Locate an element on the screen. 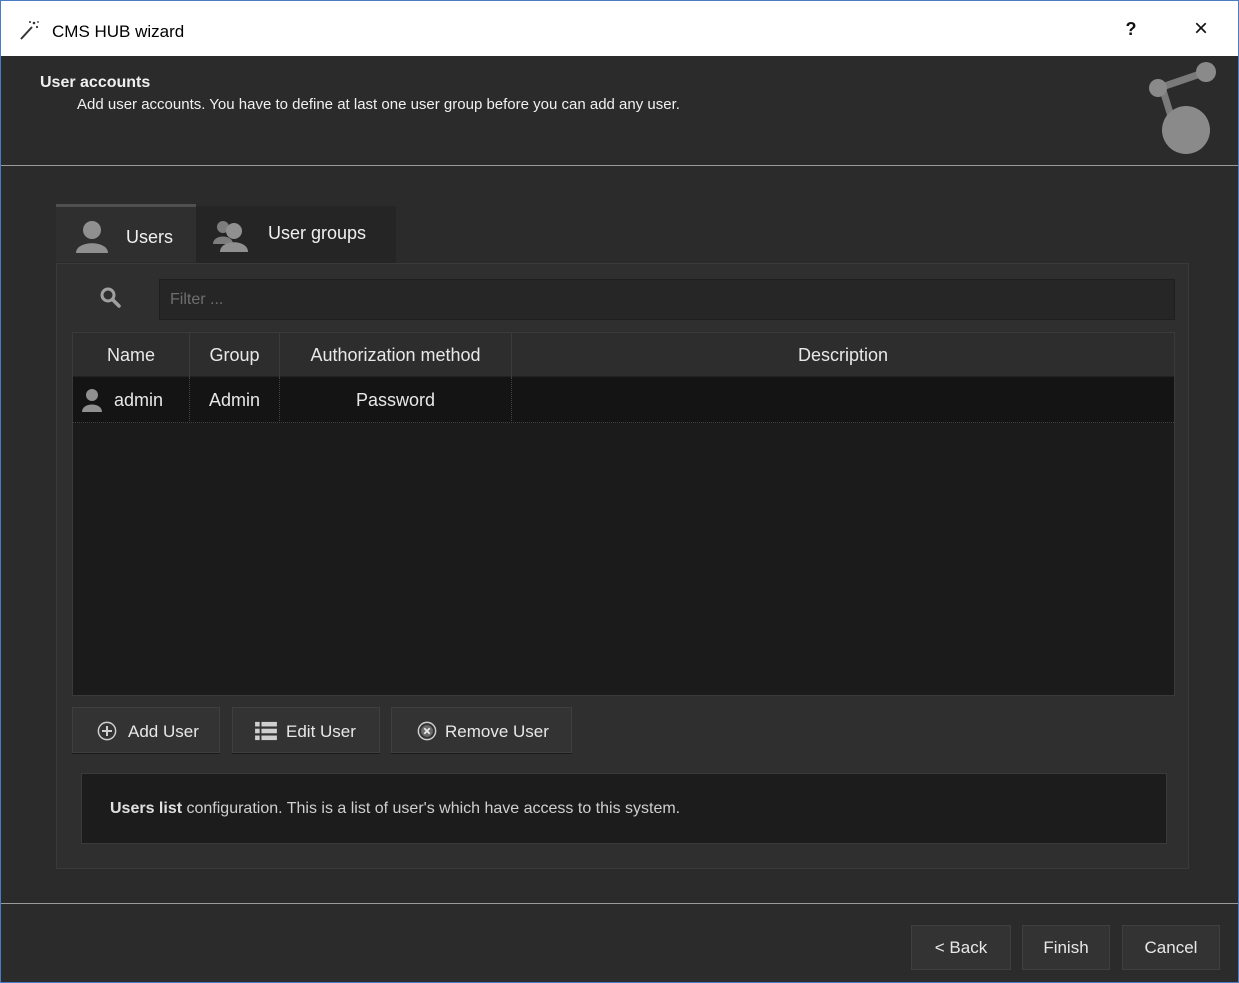 The height and width of the screenshot is (983, 1239). finish-button: Finish is located at coordinates (1066, 947).